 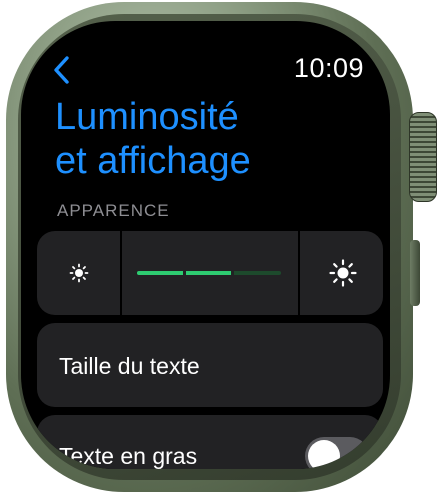 I want to click on text-size-row: Taille du texte, so click(x=210, y=365).